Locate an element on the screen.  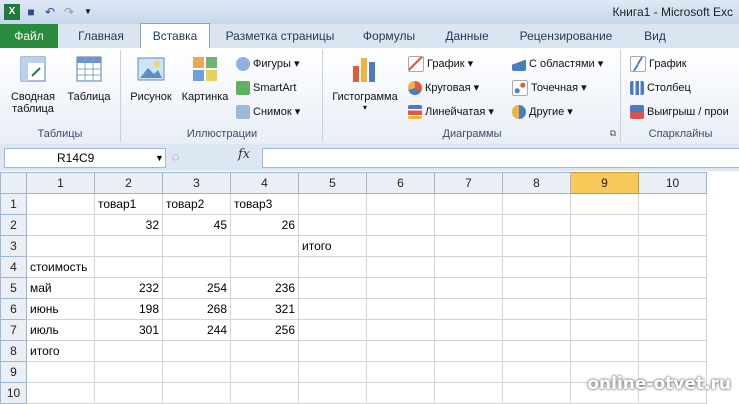
cell: 198 is located at coordinates (128, 309).